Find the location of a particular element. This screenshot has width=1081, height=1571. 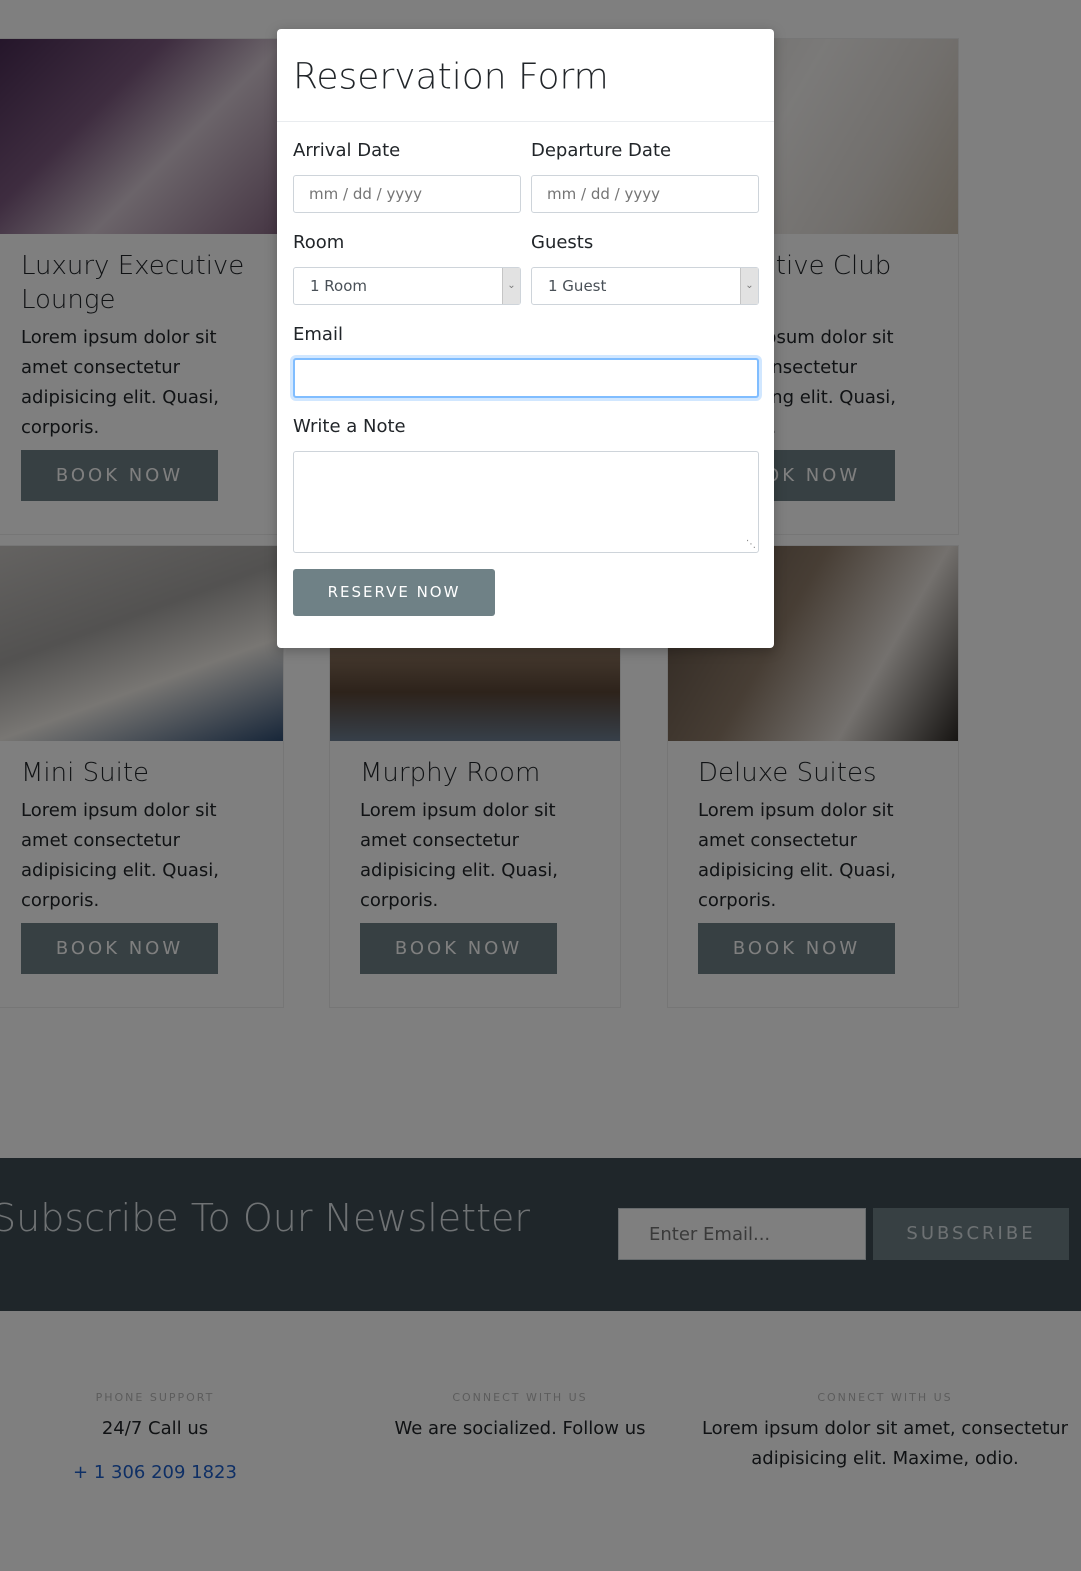

guests-select-value: 1 Guest is located at coordinates (577, 286).